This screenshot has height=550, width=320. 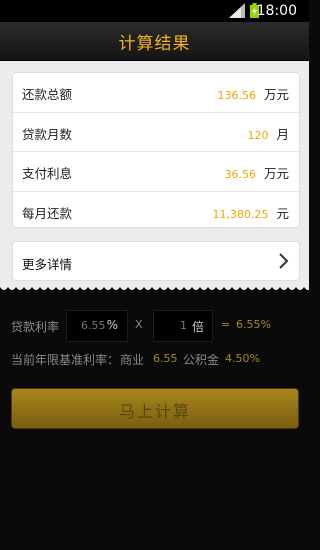 What do you see at coordinates (240, 214) in the screenshot?
I see `result-value: 11,380.25` at bounding box center [240, 214].